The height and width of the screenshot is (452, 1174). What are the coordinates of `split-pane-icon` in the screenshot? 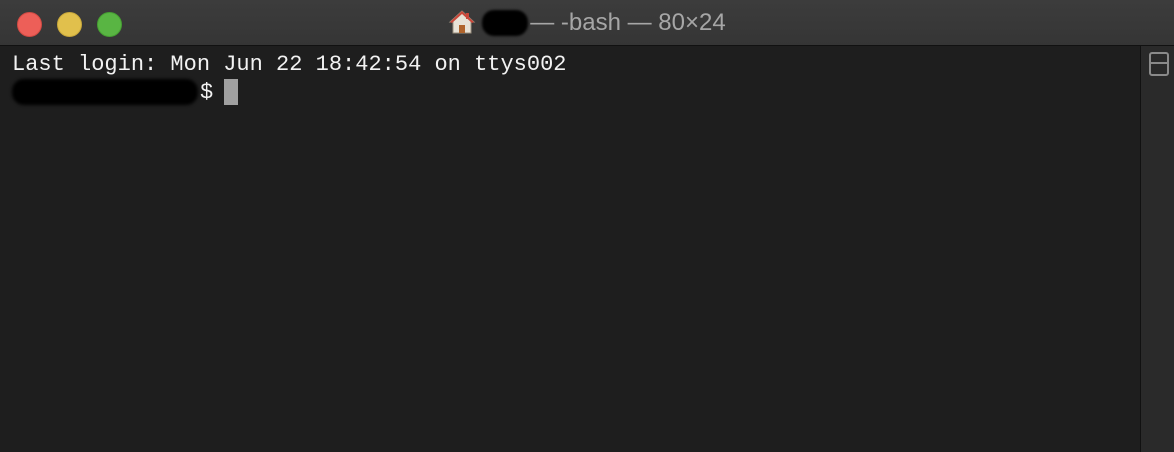 It's located at (1159, 64).